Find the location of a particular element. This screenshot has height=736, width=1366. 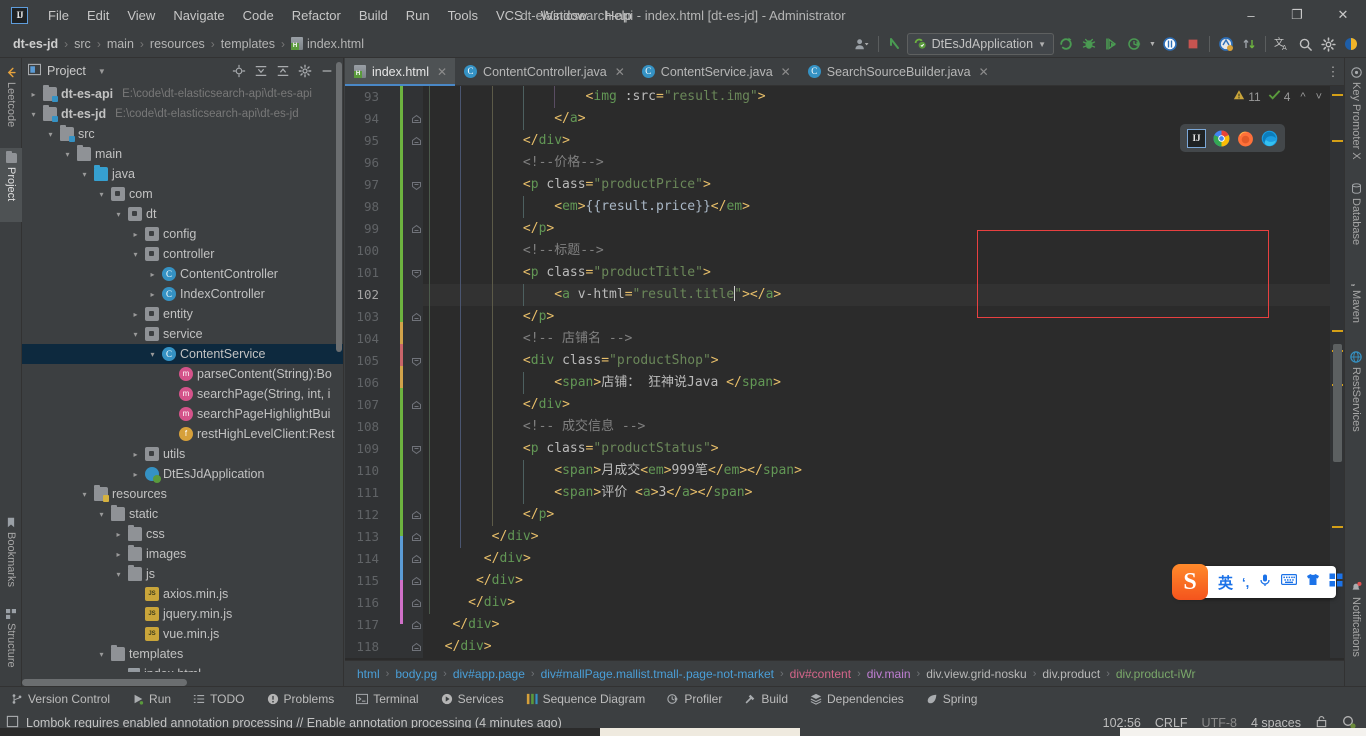

attach-debugger-icon is located at coordinates (1170, 44).